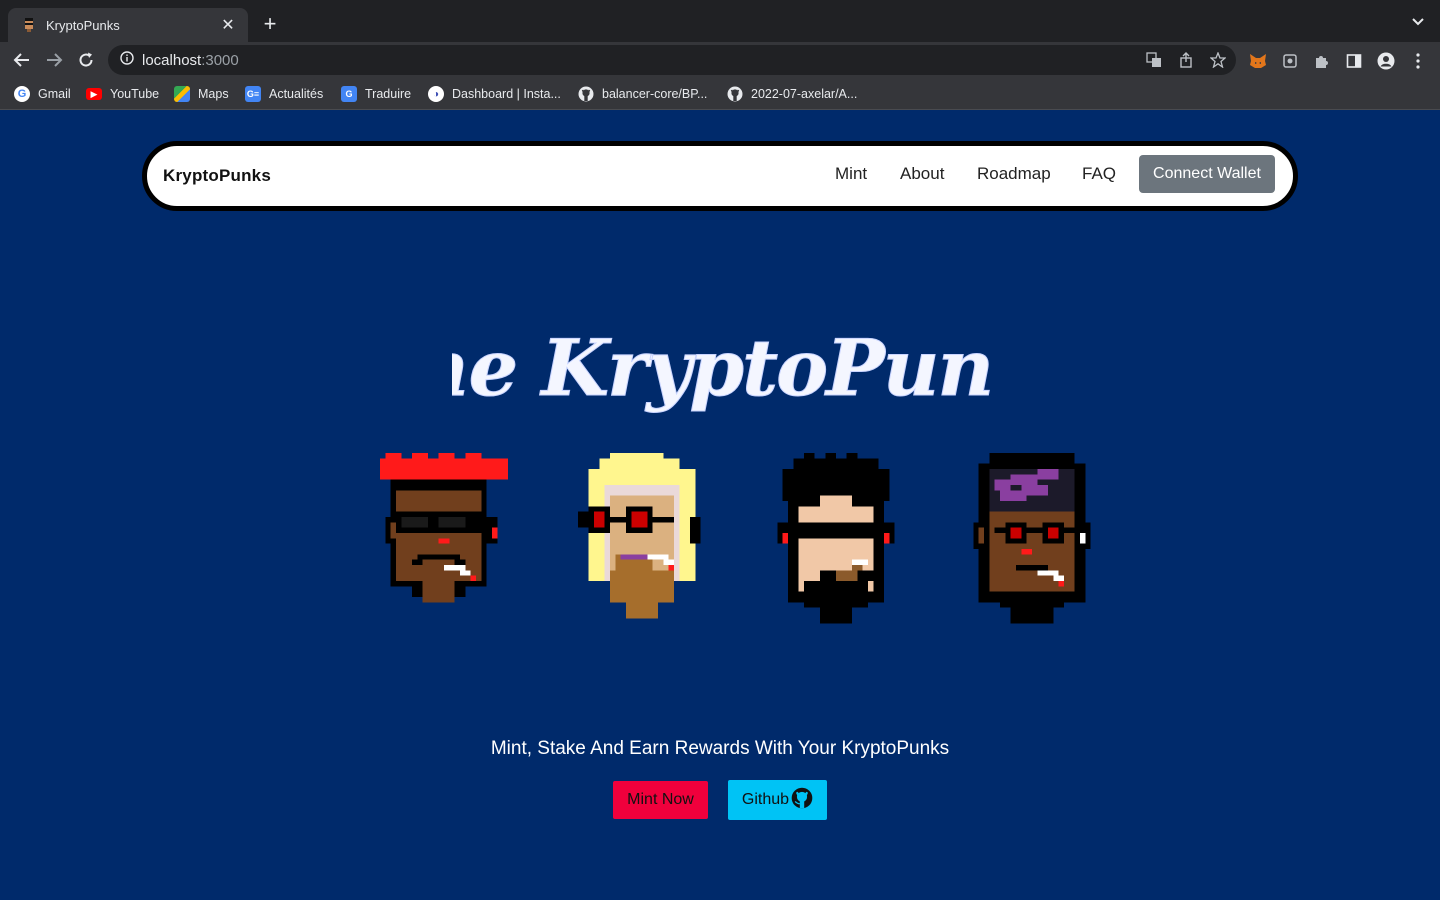 This screenshot has height=900, width=1440. Describe the element at coordinates (1258, 61) in the screenshot. I see `metamask-fox-icon` at that location.